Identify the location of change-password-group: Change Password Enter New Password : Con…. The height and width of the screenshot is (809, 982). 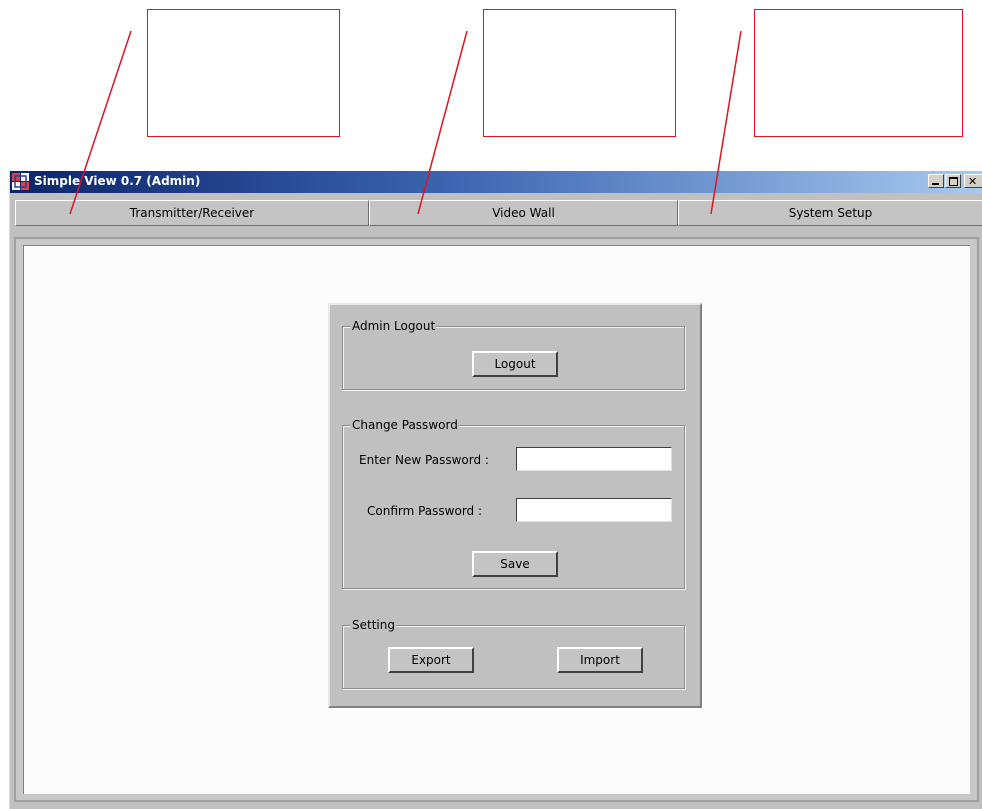
(513, 503).